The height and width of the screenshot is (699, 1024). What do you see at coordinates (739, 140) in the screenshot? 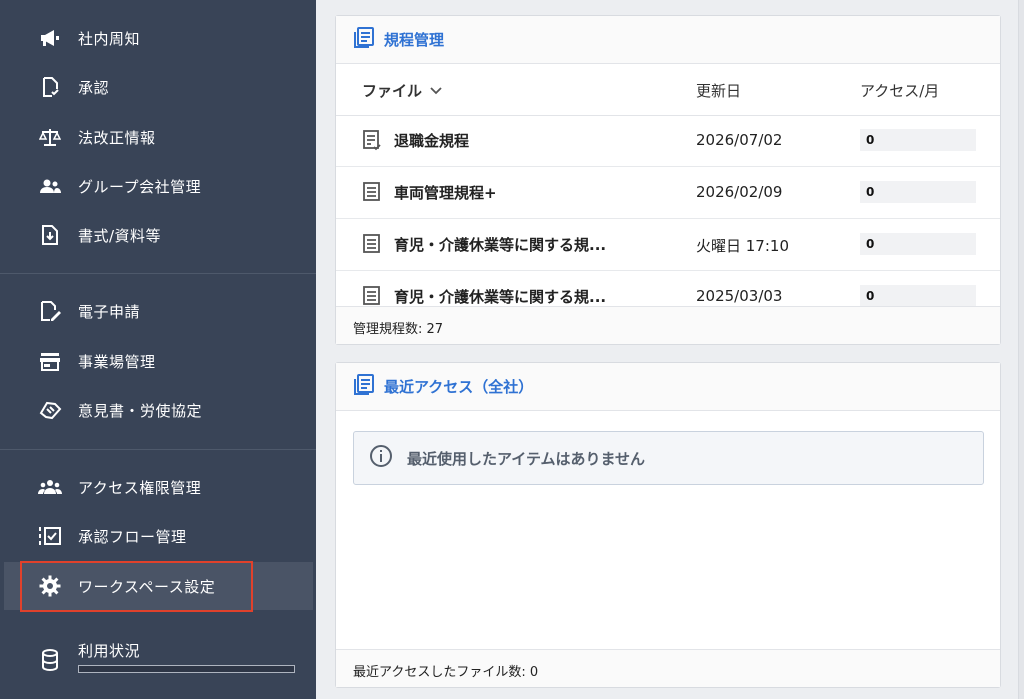
I see `file-date: 2026/07/02` at bounding box center [739, 140].